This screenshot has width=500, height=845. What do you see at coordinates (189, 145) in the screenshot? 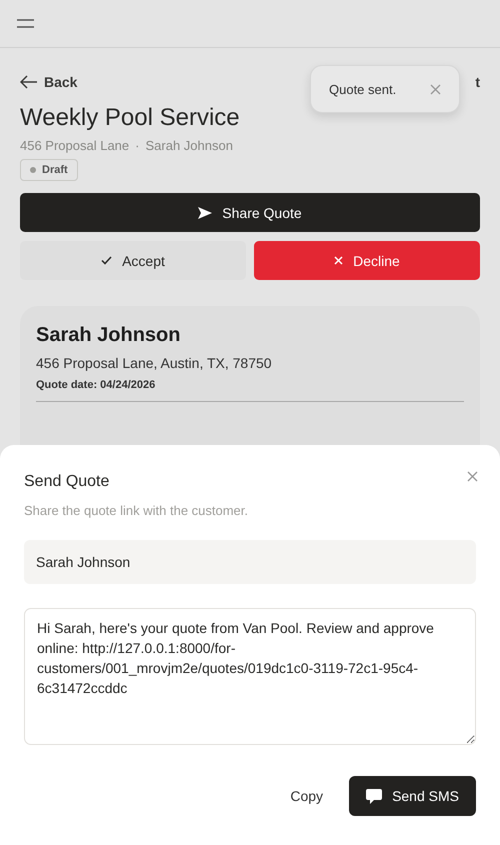
I see `customer-name: Sarah Johnson` at bounding box center [189, 145].